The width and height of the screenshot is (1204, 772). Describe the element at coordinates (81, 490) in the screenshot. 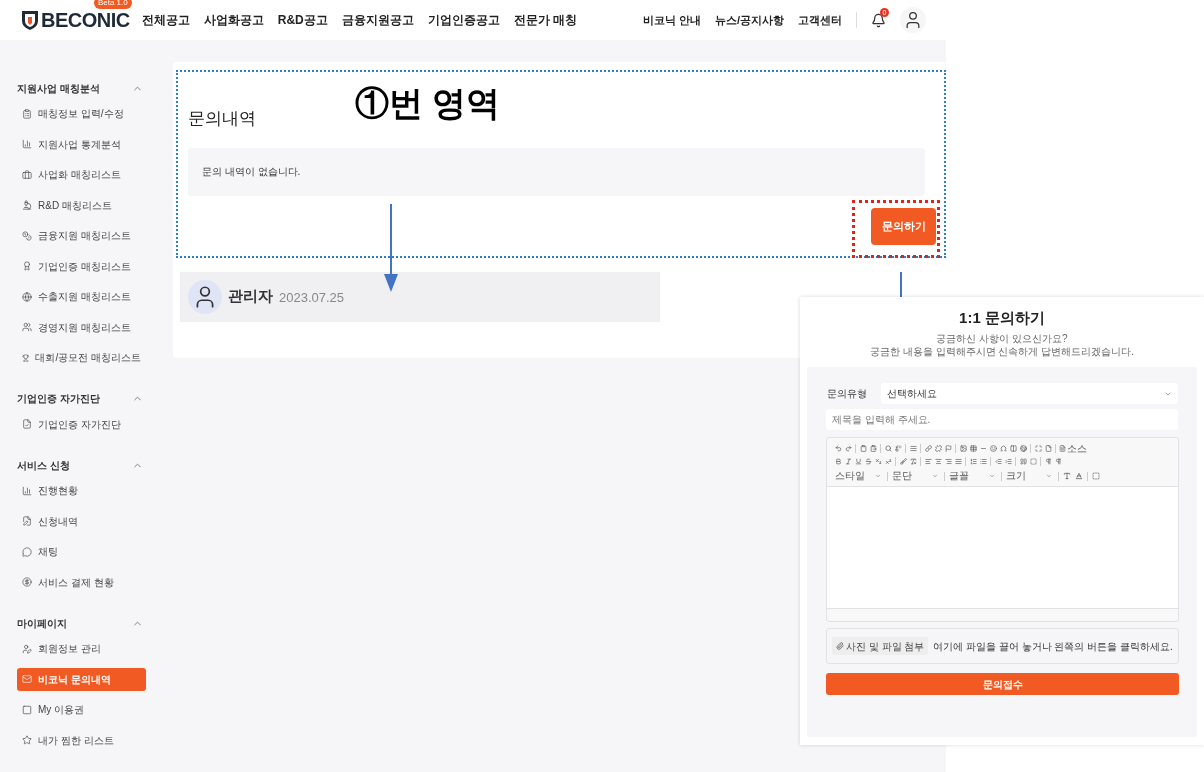

I see `sidebar-item: 진행현황` at that location.